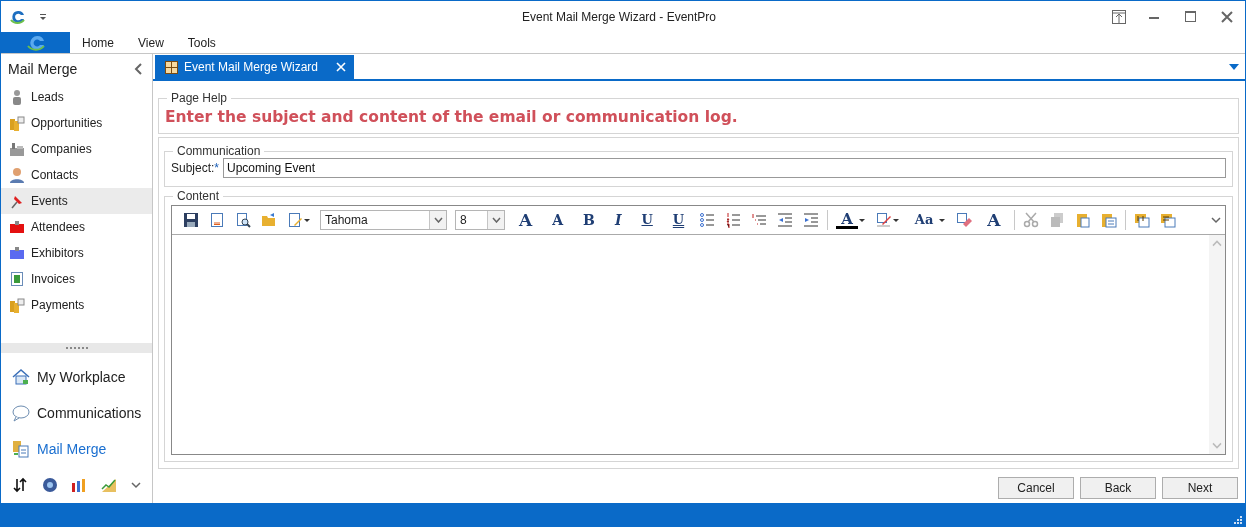 This screenshot has height=527, width=1246. What do you see at coordinates (43, 16) in the screenshot?
I see `quick-access-dropdown-icon` at bounding box center [43, 16].